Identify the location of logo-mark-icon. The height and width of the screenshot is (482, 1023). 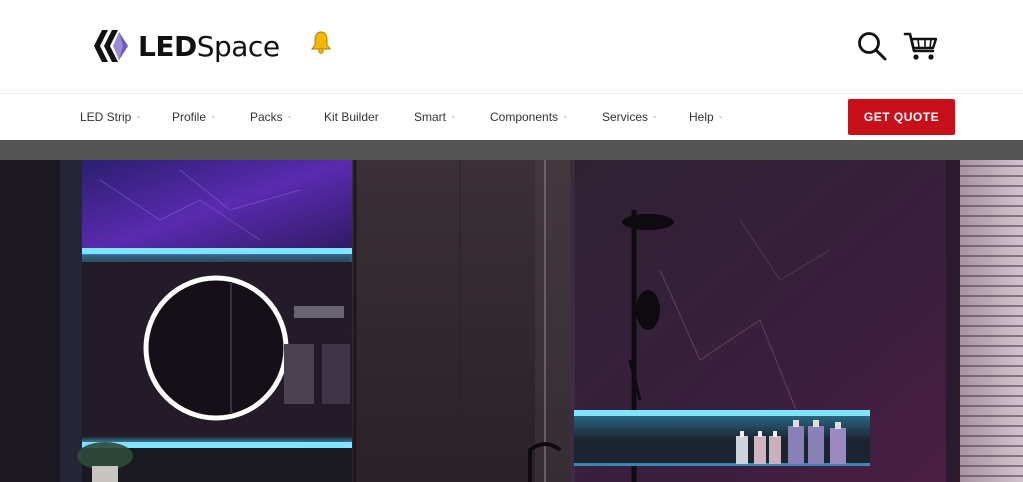
(111, 46).